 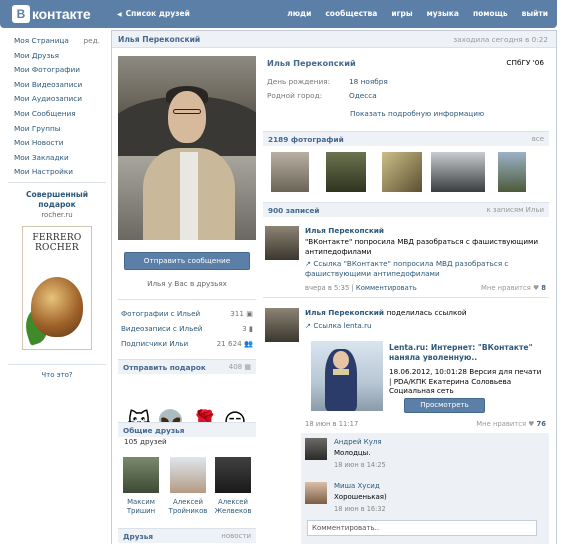 I want to click on menu-my-photos: Мои Фотографии, so click(x=57, y=70).